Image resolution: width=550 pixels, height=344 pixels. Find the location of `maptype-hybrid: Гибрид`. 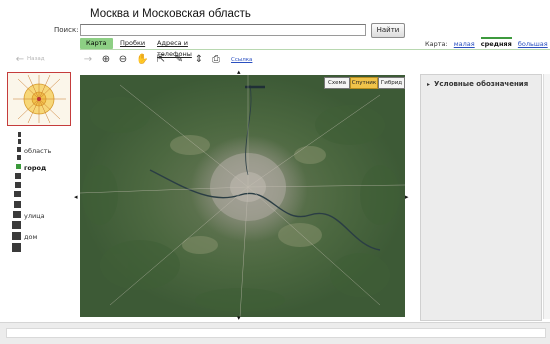

maptype-hybrid: Гибрид is located at coordinates (391, 83).